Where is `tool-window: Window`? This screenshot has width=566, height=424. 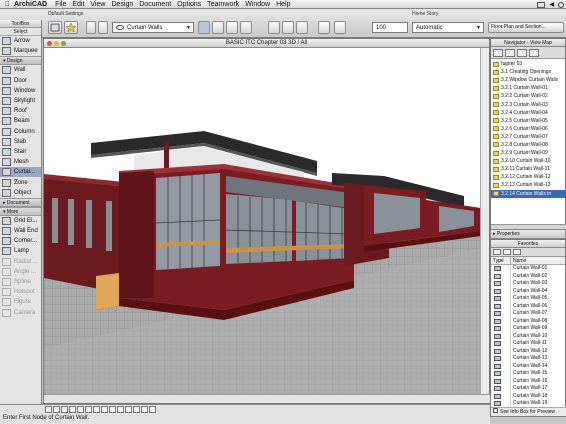
tool-window: Window is located at coordinates (20, 91).